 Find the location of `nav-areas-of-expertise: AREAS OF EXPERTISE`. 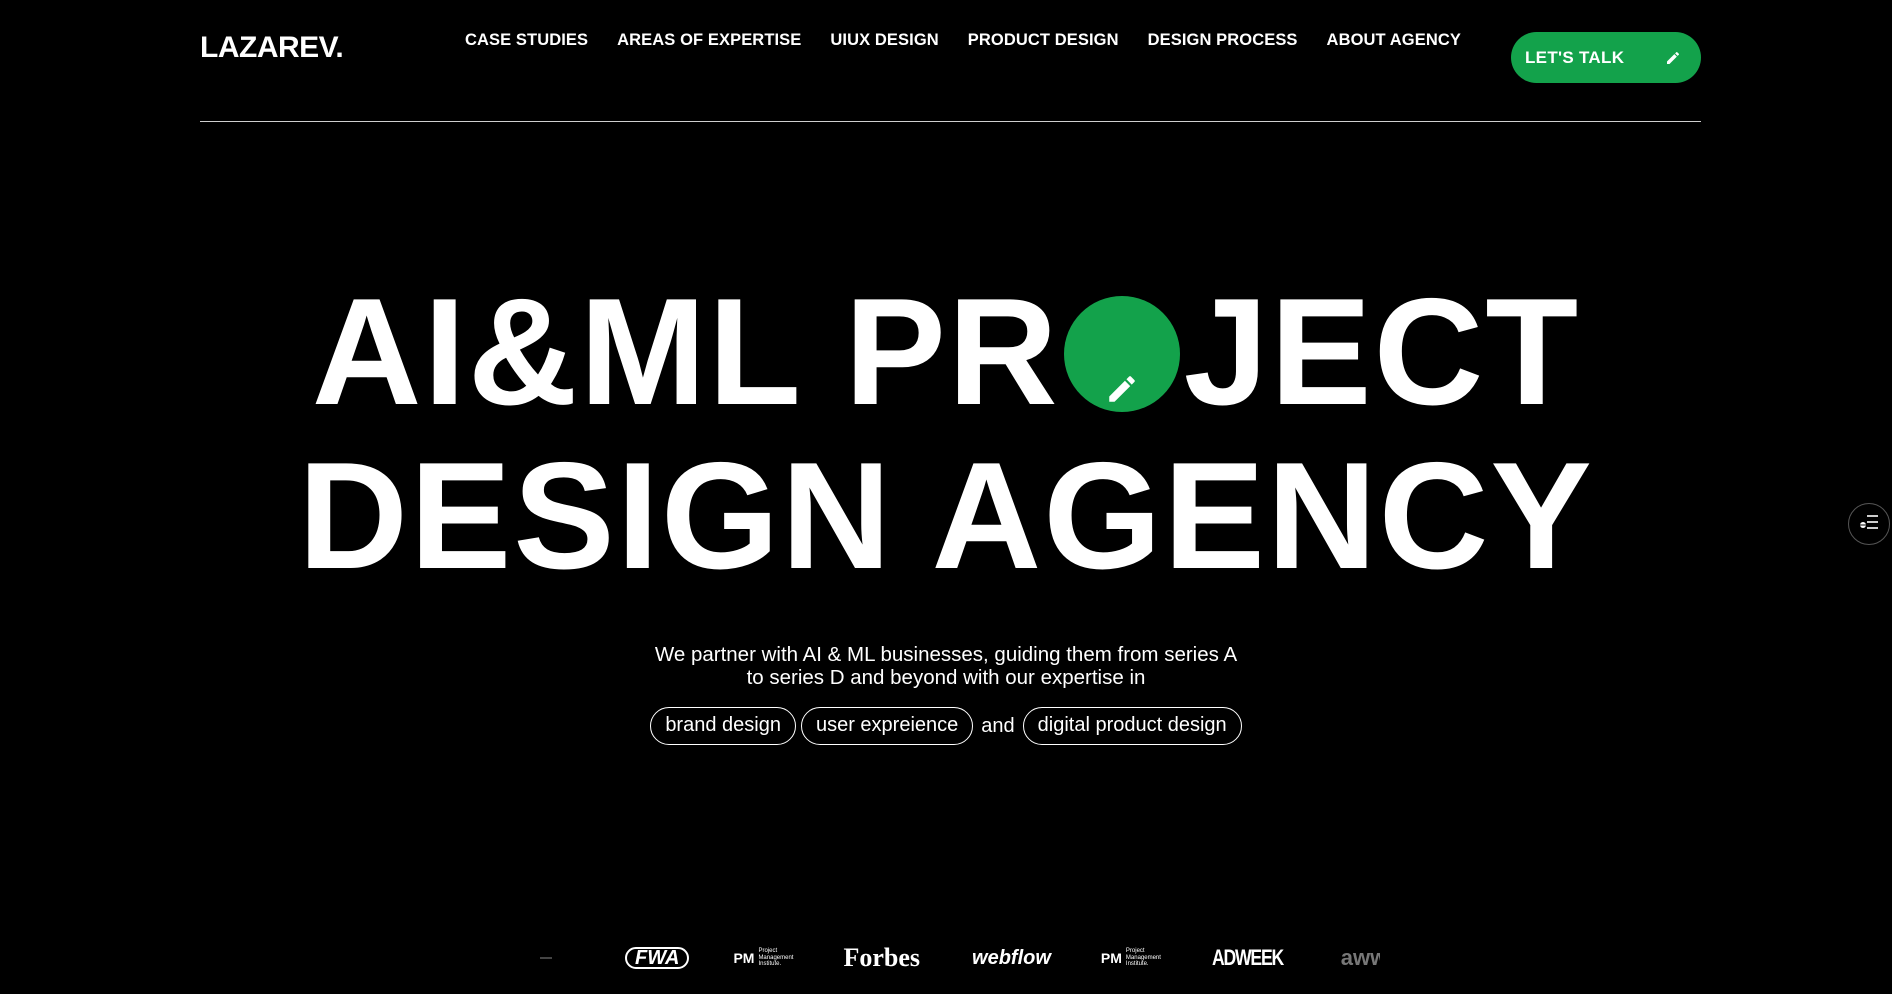

nav-areas-of-expertise: AREAS OF EXPERTISE is located at coordinates (709, 40).